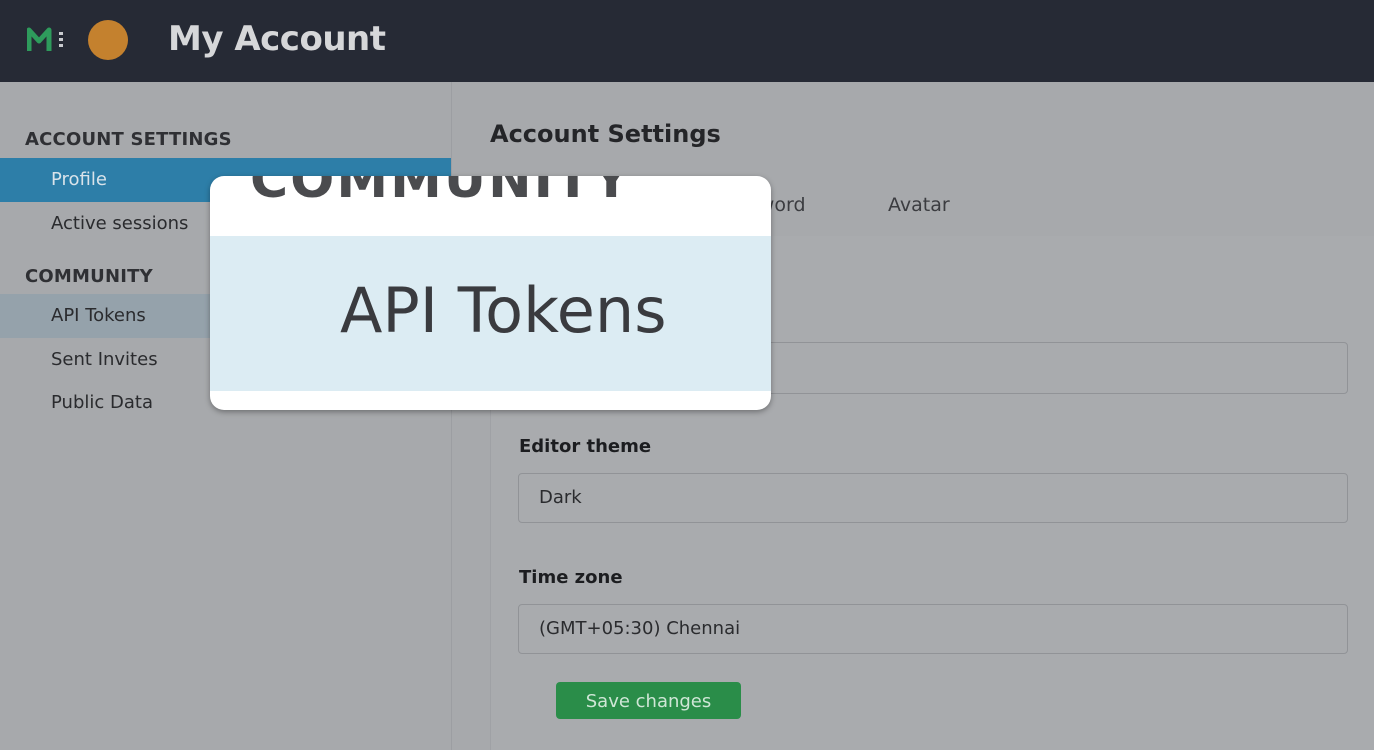  What do you see at coordinates (441, 193) in the screenshot?
I see `zoom-cut-heading: COMMUNITY` at bounding box center [441, 193].